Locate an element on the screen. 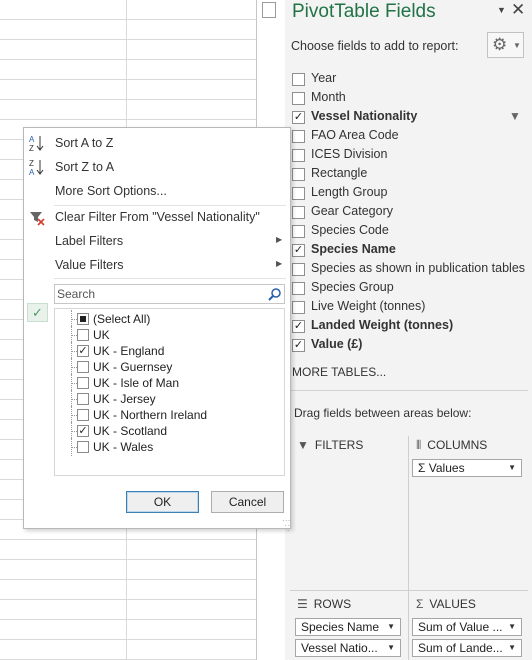 The width and height of the screenshot is (532, 660). columns-area-label: COLUMNS is located at coordinates (457, 445).